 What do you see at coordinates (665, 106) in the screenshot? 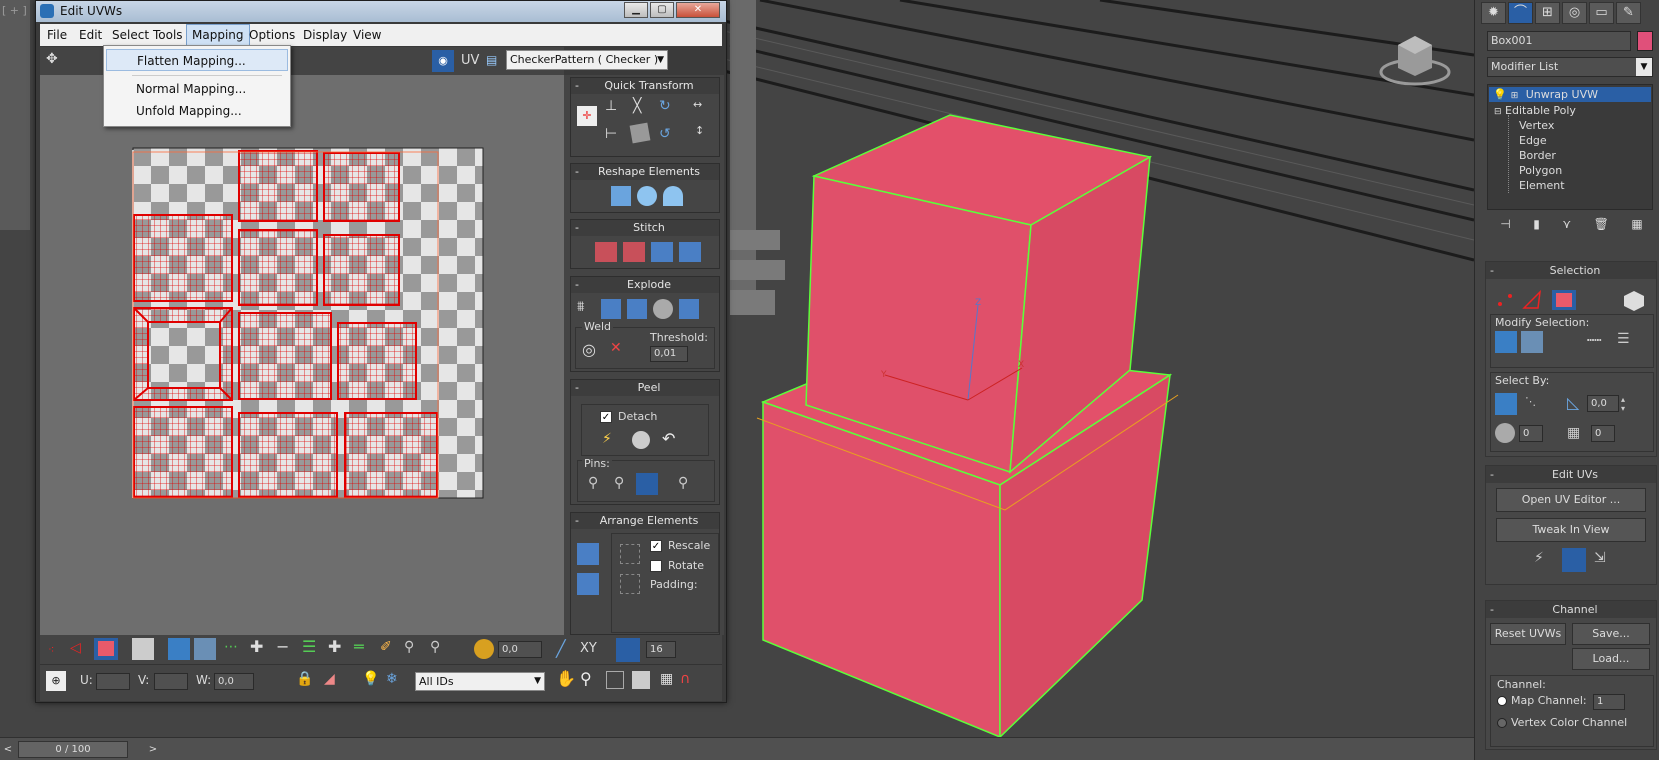
I see `rotate-cw-icon: ↻` at bounding box center [665, 106].